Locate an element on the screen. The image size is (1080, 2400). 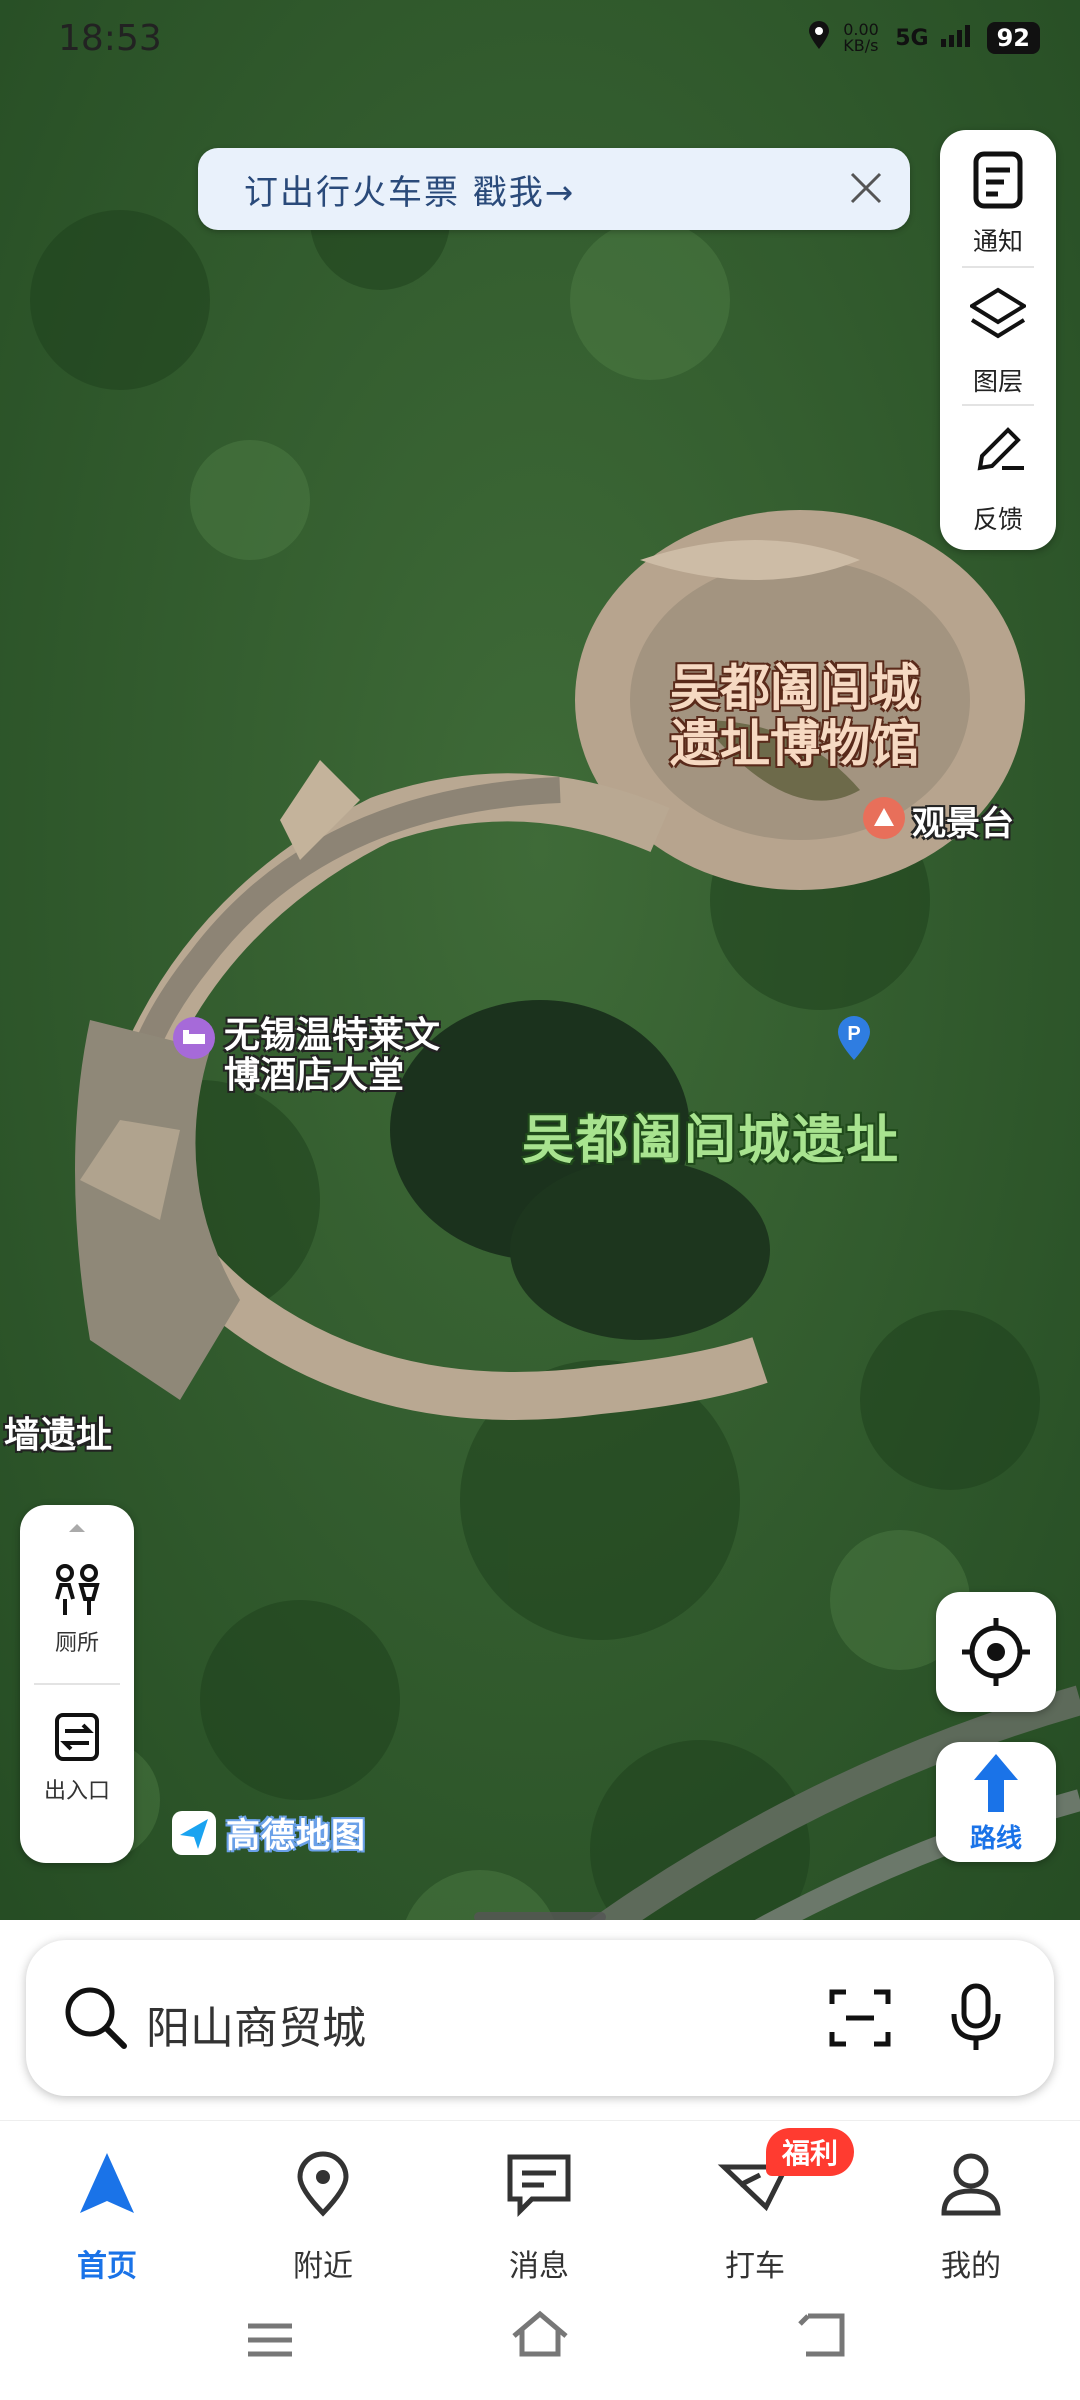
edit-icon is located at coordinates (1000, 449).